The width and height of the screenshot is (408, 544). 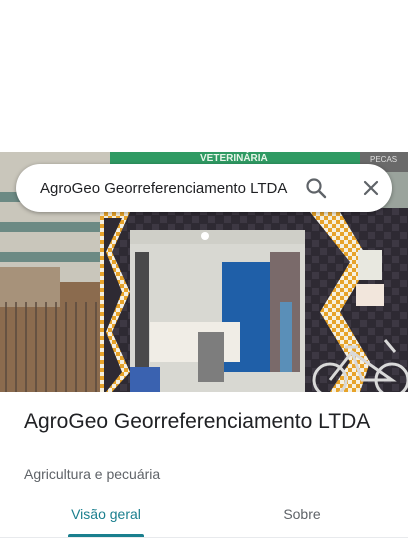 I want to click on search-icon, so click(x=316, y=188).